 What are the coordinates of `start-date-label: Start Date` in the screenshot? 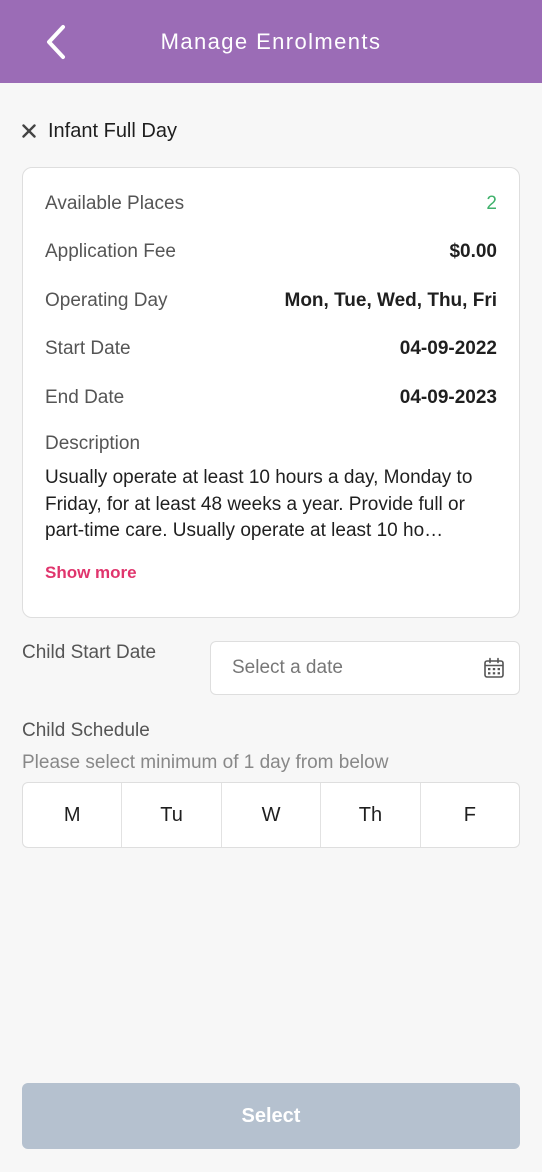 It's located at (88, 348).